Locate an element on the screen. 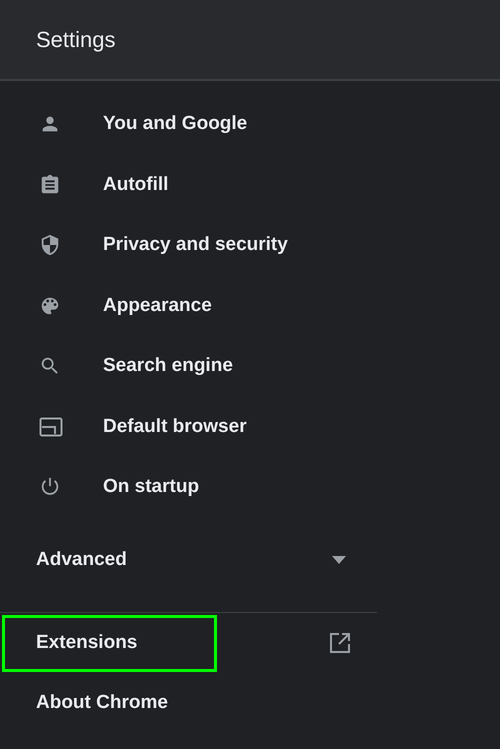 The width and height of the screenshot is (500, 749). browser-window-icon is located at coordinates (51, 427).